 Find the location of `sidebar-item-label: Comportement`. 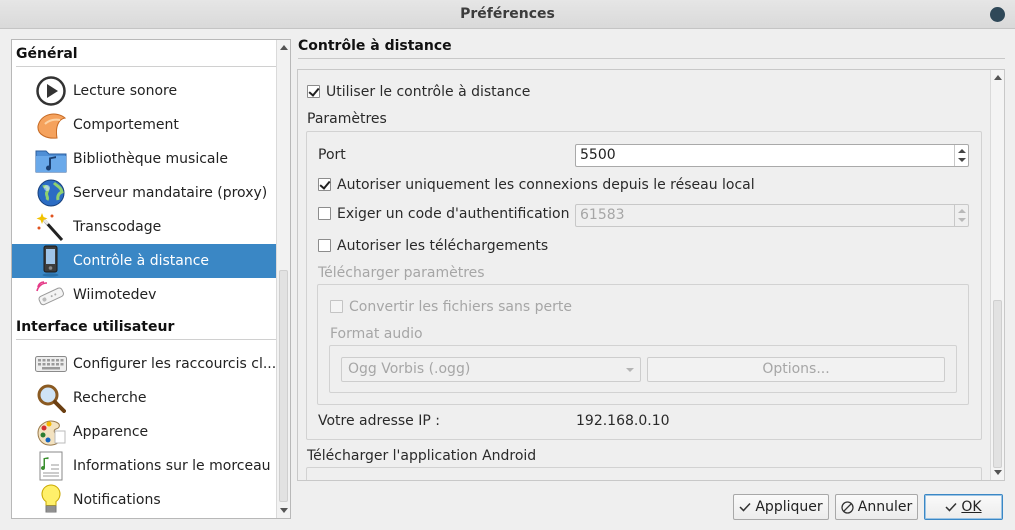

sidebar-item-label: Comportement is located at coordinates (126, 125).